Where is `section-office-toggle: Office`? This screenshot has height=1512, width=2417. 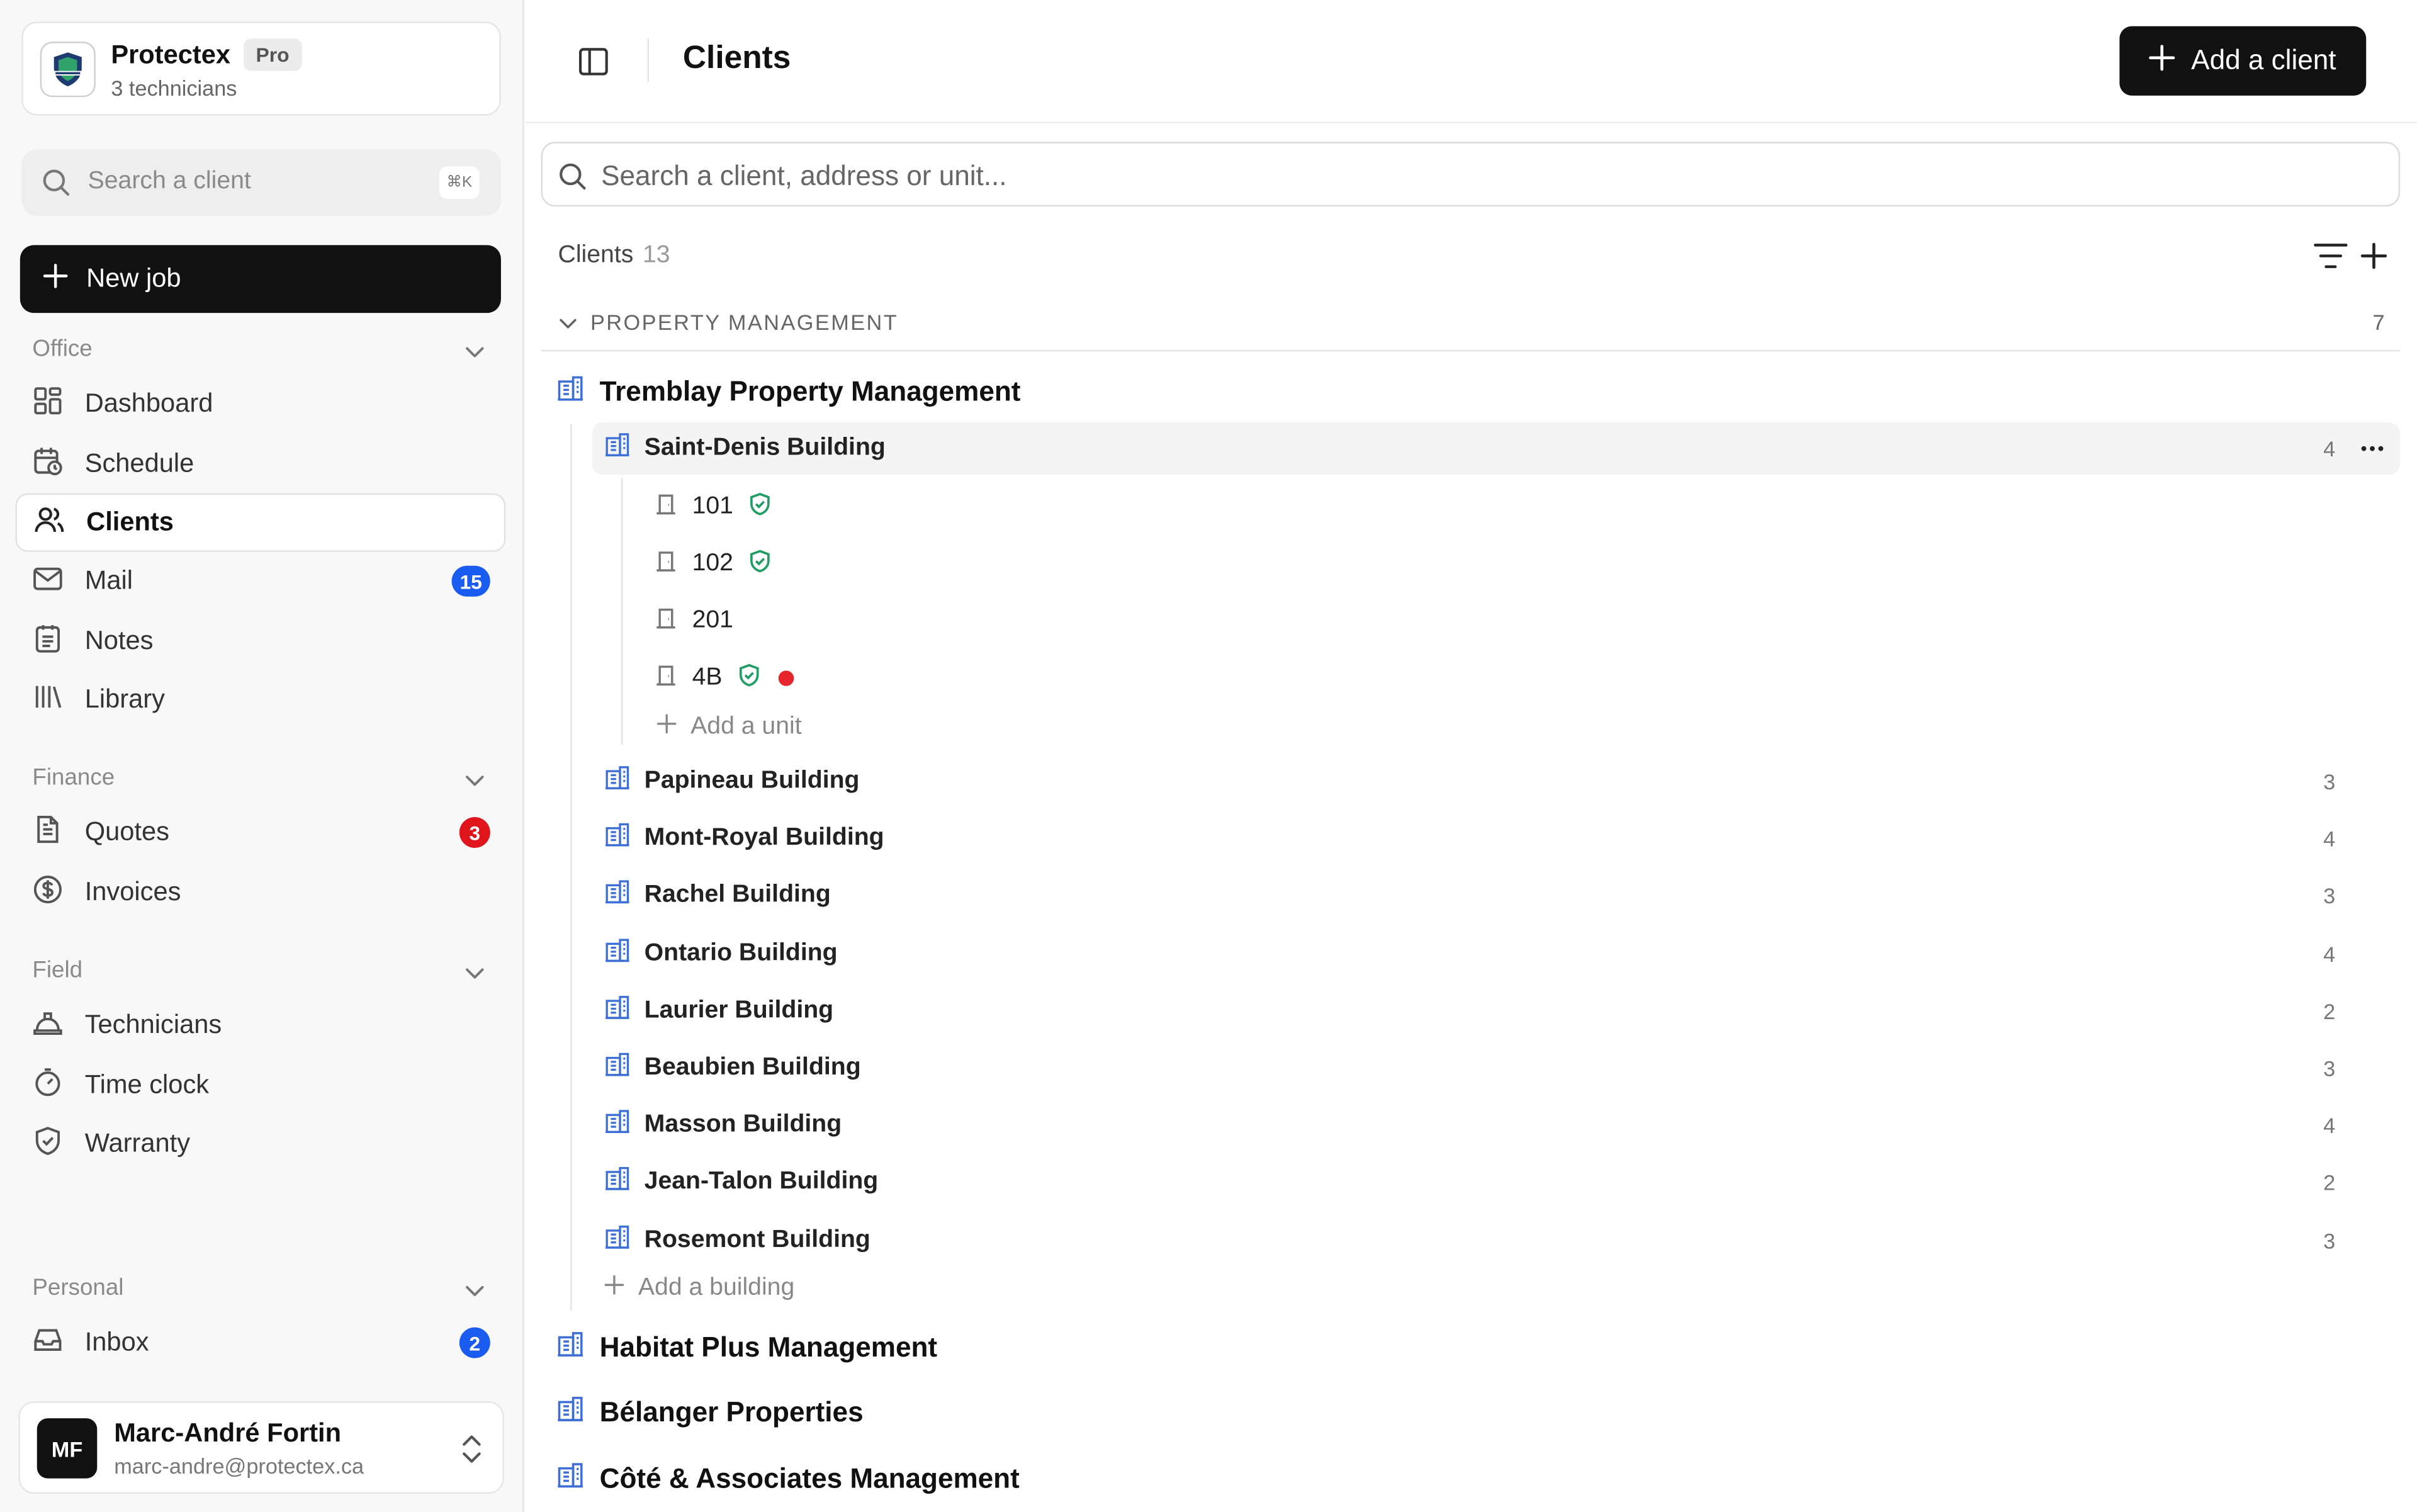 section-office-toggle: Office is located at coordinates (260, 353).